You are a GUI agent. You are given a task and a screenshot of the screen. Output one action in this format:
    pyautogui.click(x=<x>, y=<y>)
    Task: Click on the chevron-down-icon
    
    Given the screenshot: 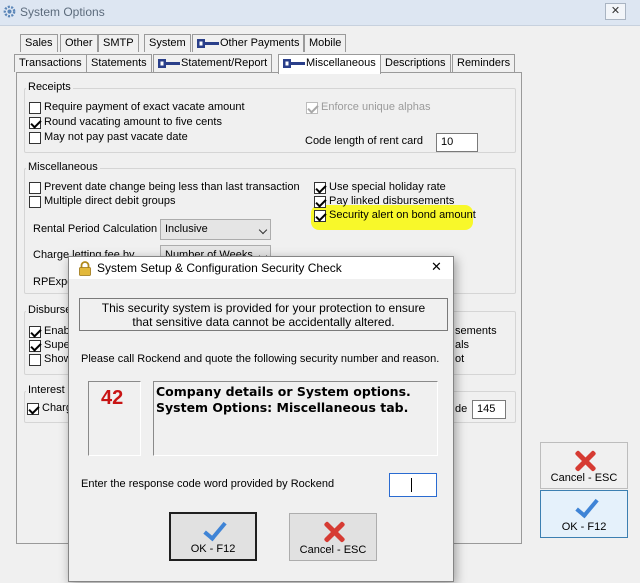 What is the action you would take?
    pyautogui.click(x=263, y=230)
    